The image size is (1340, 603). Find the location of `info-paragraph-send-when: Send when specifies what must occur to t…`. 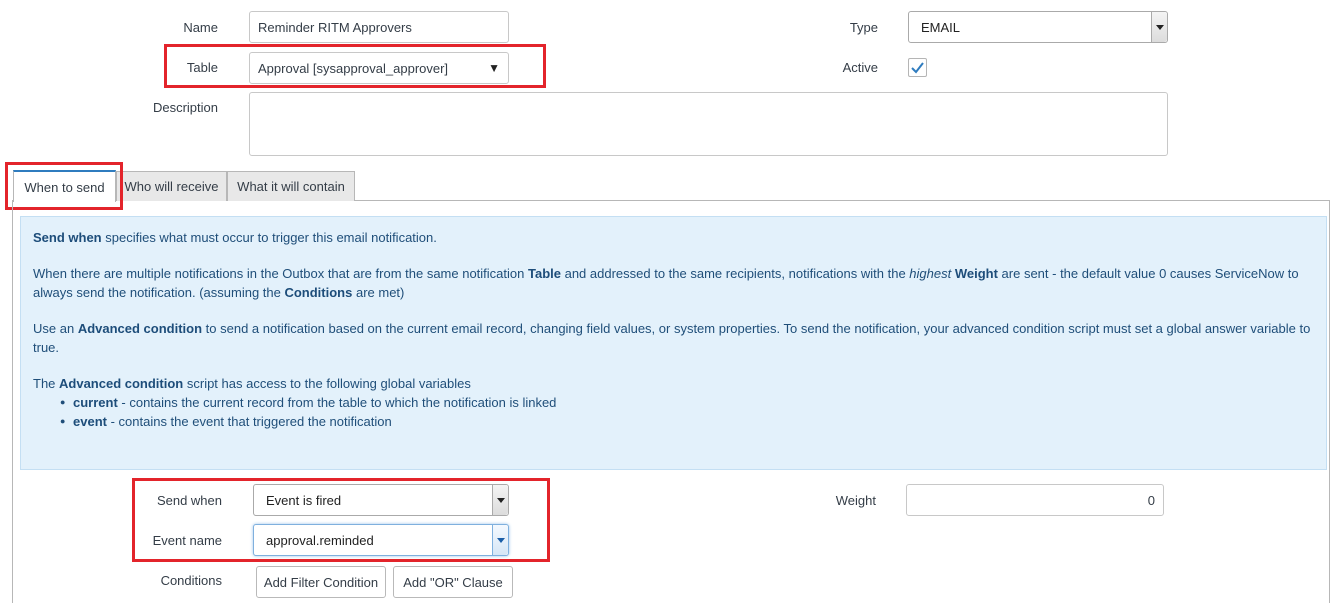

info-paragraph-send-when: Send when specifies what must occur to t… is located at coordinates (235, 237).